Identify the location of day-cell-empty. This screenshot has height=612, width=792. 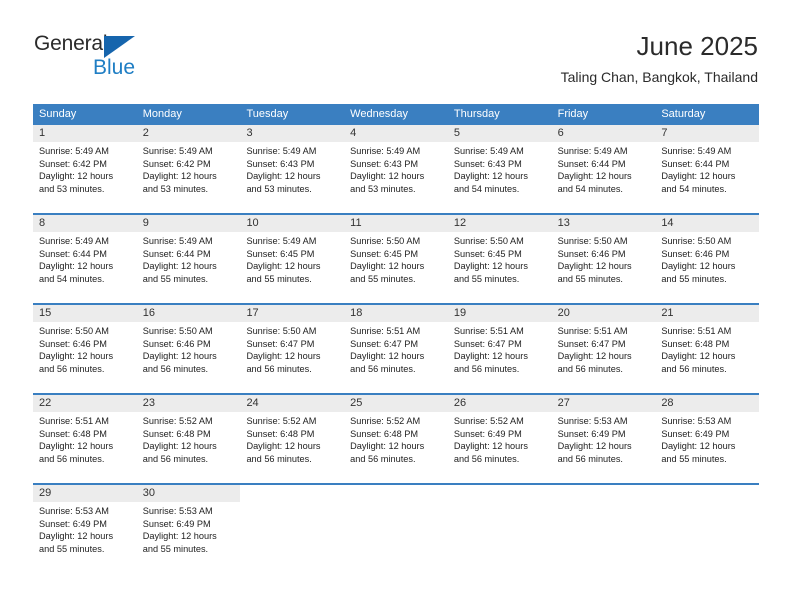
(292, 529).